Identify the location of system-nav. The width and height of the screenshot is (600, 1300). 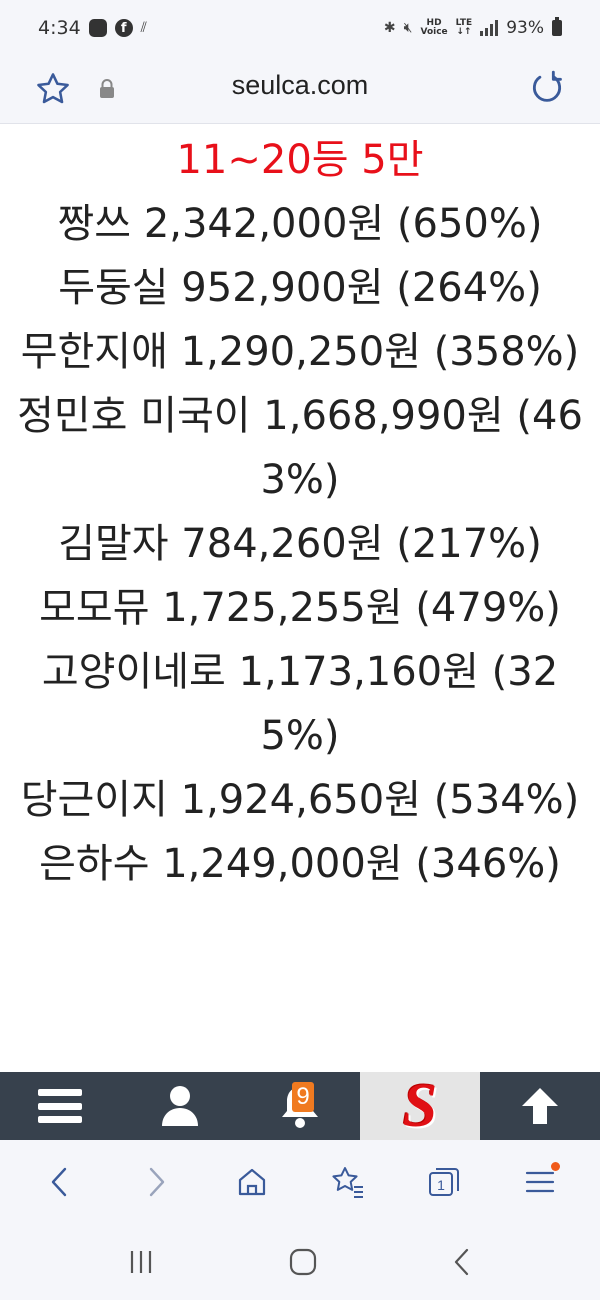
(300, 1262).